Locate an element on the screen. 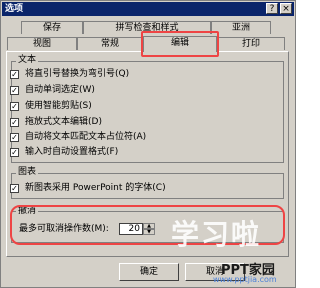 The height and width of the screenshot is (288, 320). window-title: 选项 is located at coordinates (14, 9).